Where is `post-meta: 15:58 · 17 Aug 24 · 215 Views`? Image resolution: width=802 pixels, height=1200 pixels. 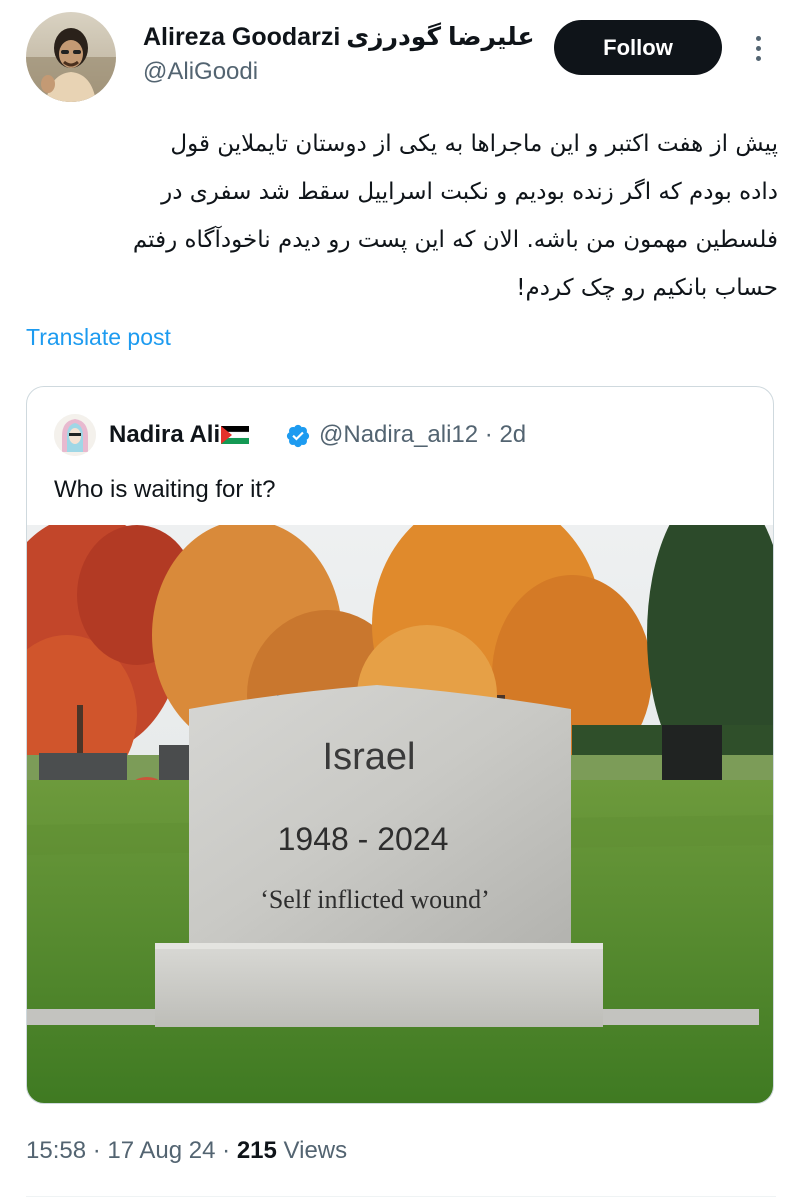 post-meta: 15:58 · 17 Aug 24 · 215 Views is located at coordinates (186, 1151).